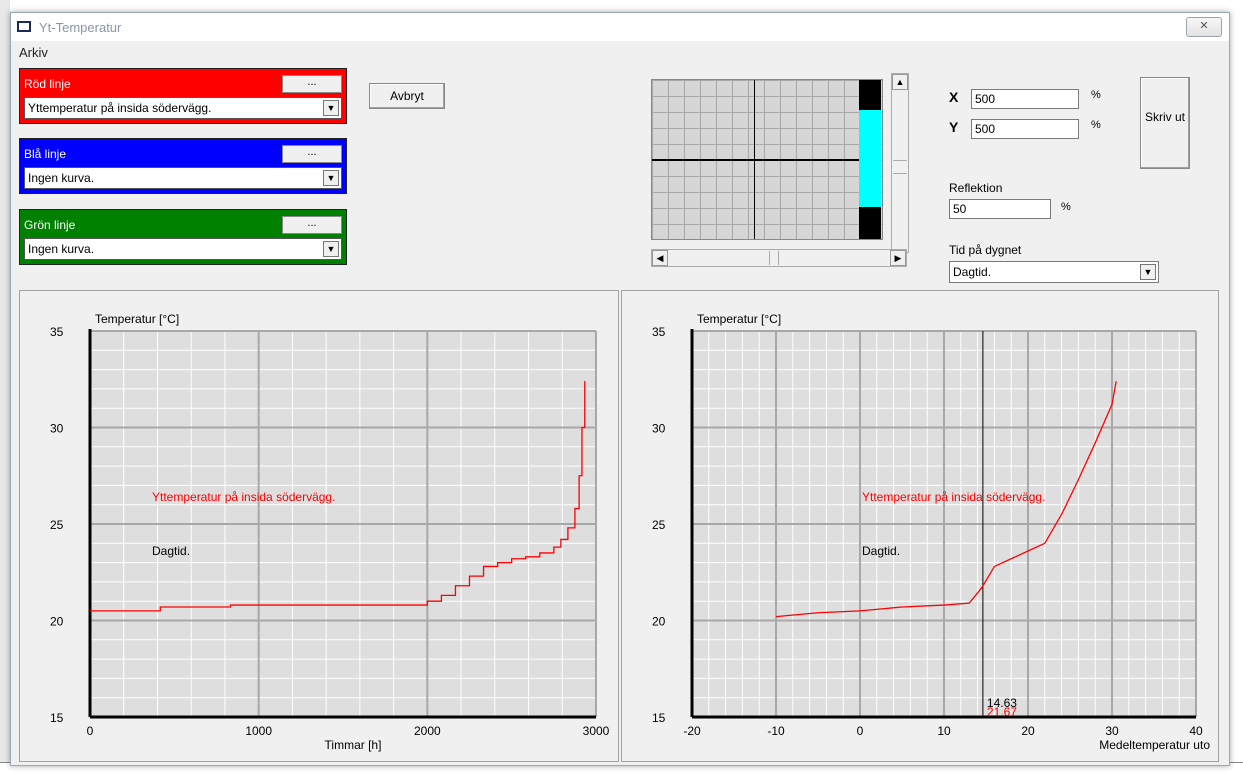 The width and height of the screenshot is (1243, 778). Describe the element at coordinates (774, 258) in the screenshot. I see `horizontal-scroll-thumb` at that location.